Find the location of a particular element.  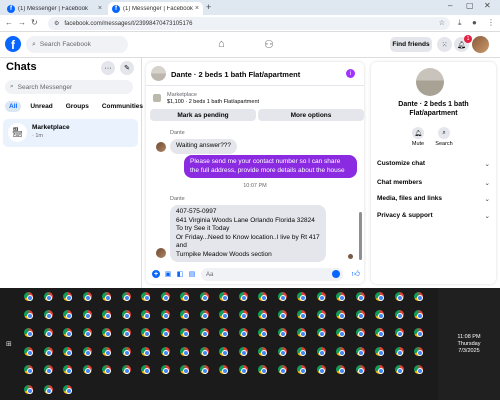

minimize-icon: – is located at coordinates (450, 5).